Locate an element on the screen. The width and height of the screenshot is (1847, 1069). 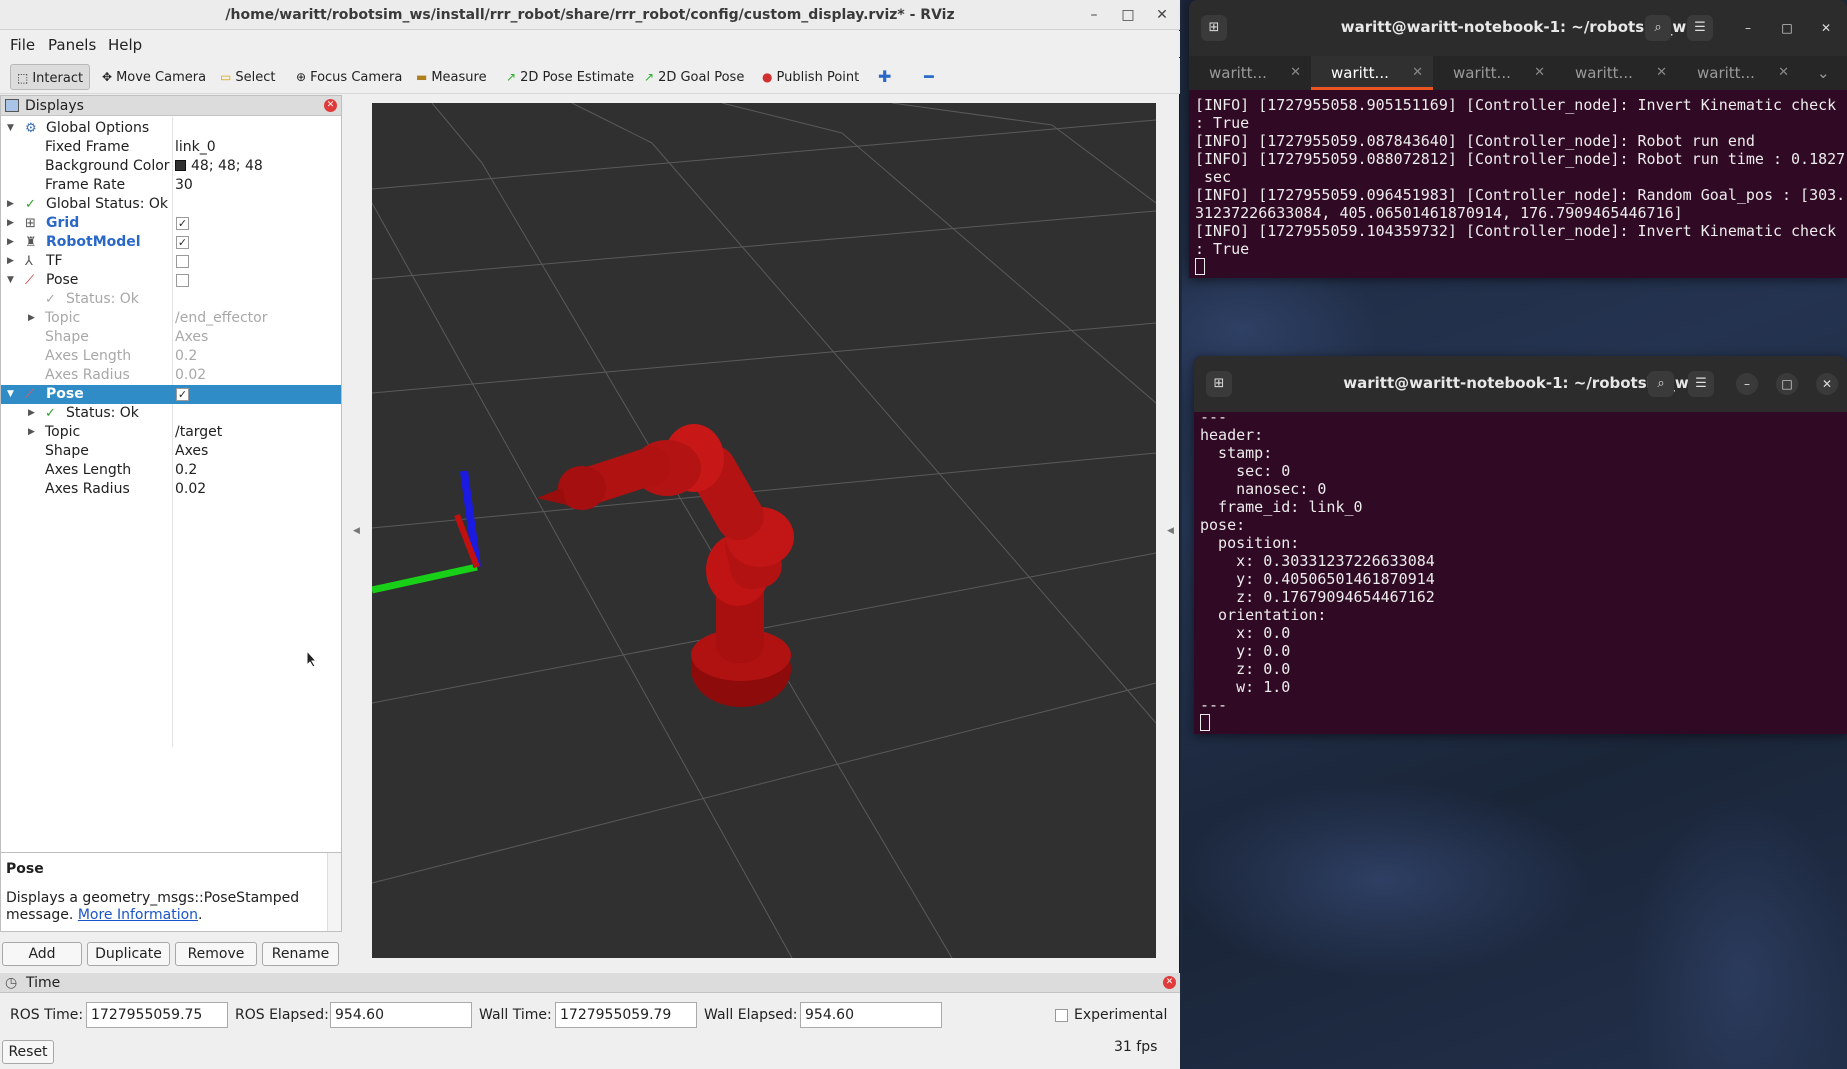
tree-background-color: Background Color 48; 48; 48 is located at coordinates (171, 166).